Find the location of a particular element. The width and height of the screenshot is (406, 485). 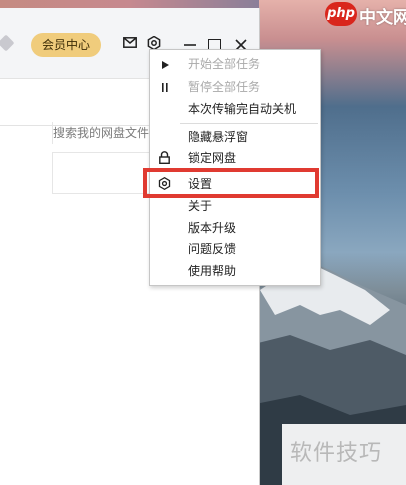

lock-icon is located at coordinates (164, 157).